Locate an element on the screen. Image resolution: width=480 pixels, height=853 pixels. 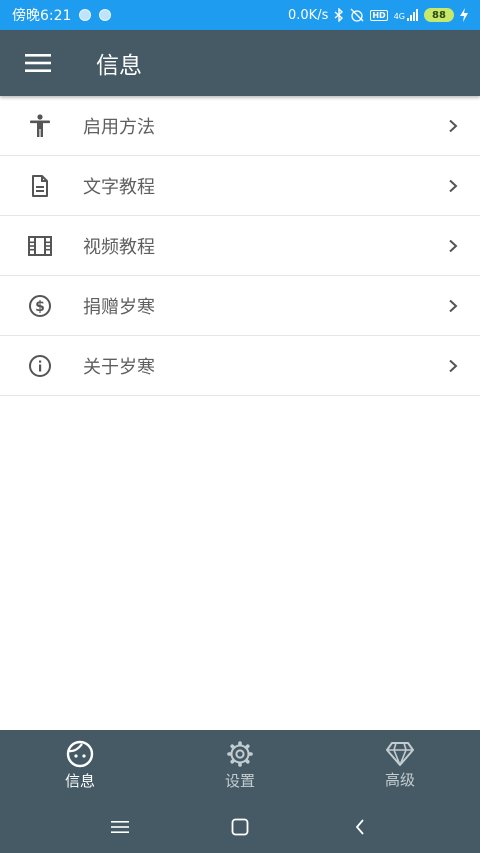
battery-indicator: 88 is located at coordinates (439, 15).